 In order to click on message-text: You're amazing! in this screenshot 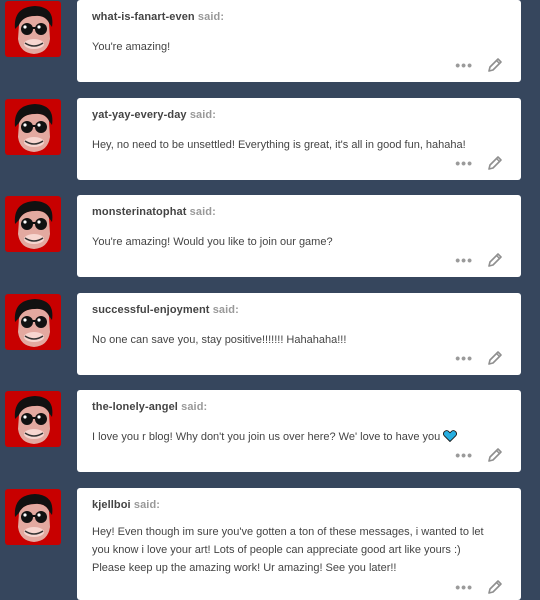, I will do `click(295, 47)`.